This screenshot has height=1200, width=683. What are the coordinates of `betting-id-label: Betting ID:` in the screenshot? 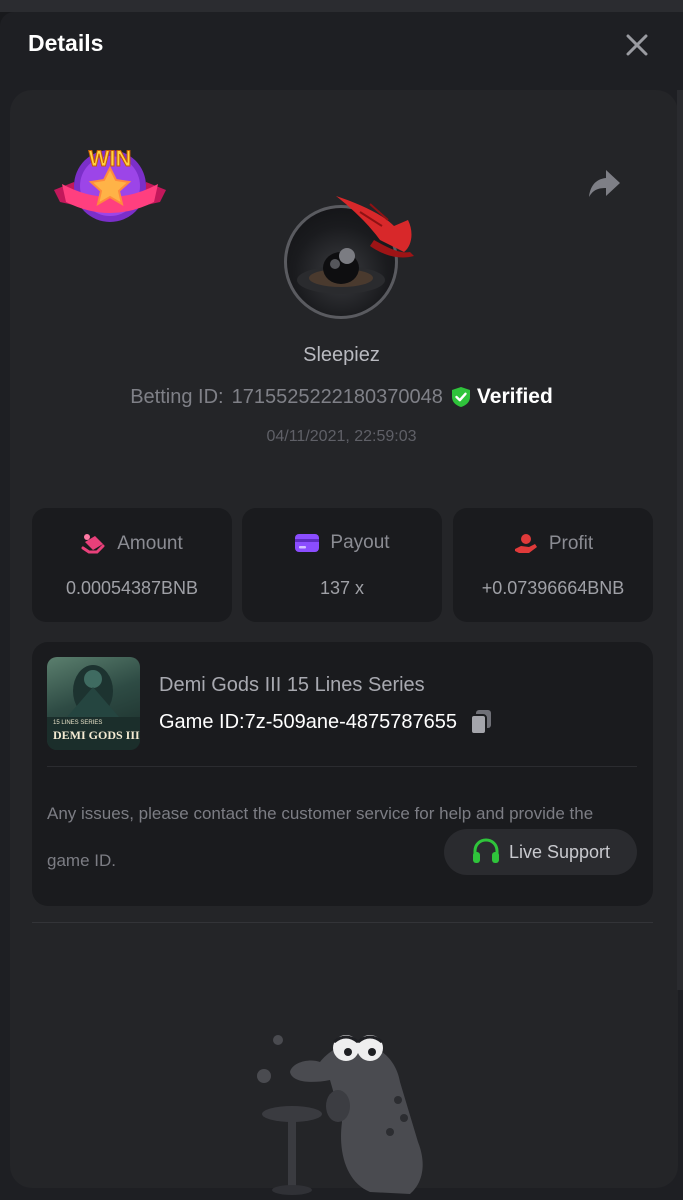 It's located at (177, 396).